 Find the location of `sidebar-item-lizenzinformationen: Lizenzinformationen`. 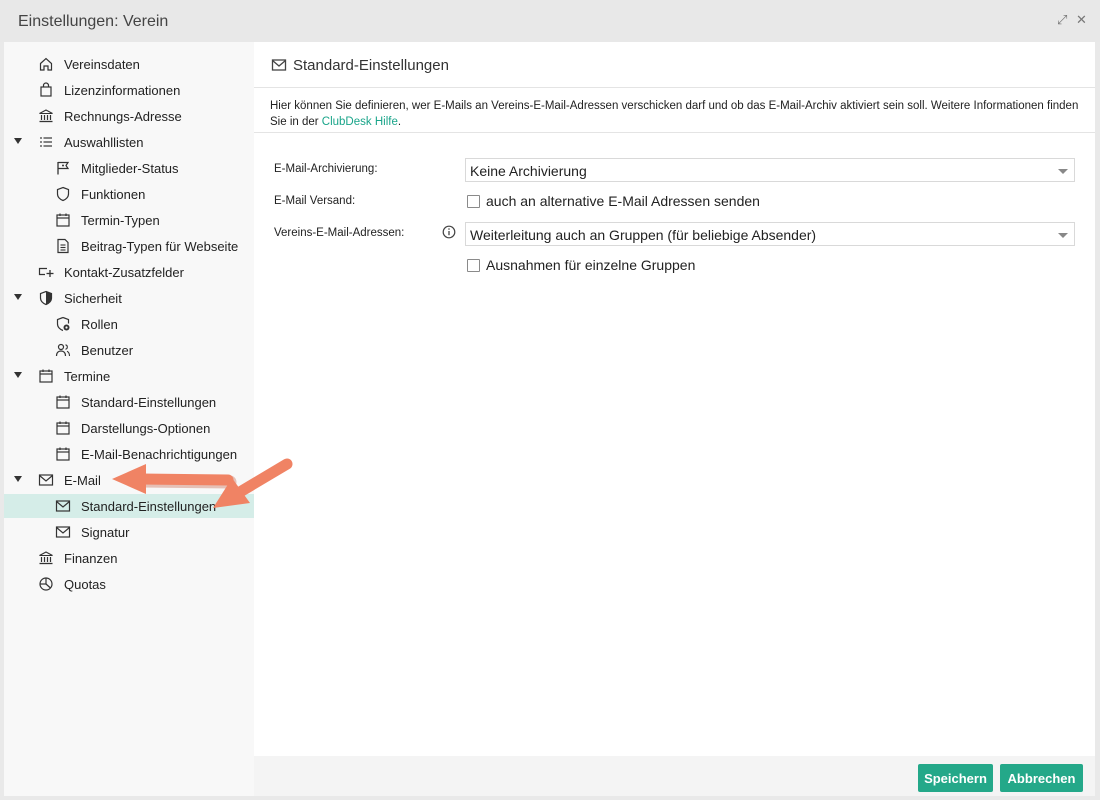

sidebar-item-lizenzinformationen: Lizenzinformationen is located at coordinates (129, 90).